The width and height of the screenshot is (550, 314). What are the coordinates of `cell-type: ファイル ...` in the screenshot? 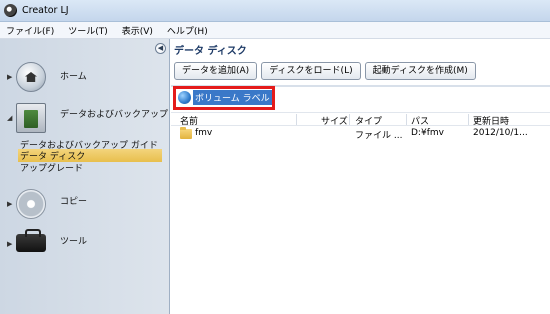 It's located at (379, 136).